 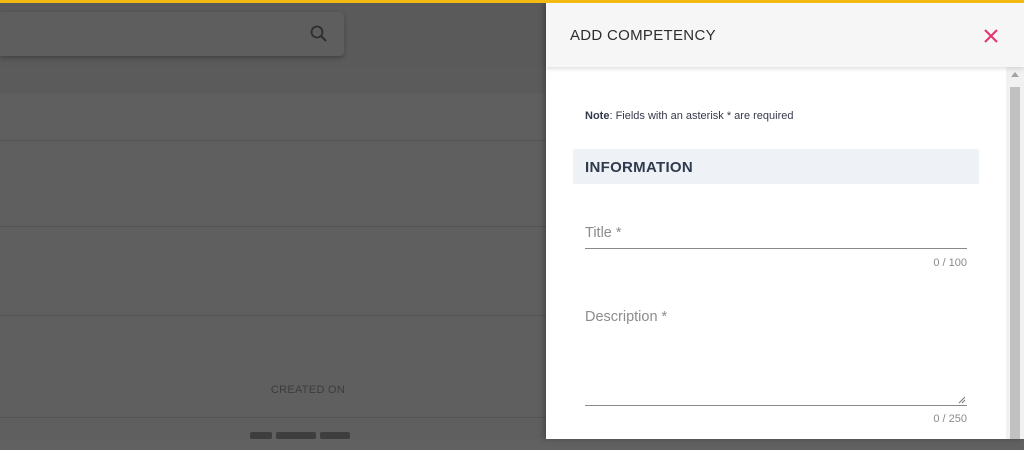 What do you see at coordinates (643, 35) in the screenshot?
I see `drawer-title: ADD COMPETENCY` at bounding box center [643, 35].